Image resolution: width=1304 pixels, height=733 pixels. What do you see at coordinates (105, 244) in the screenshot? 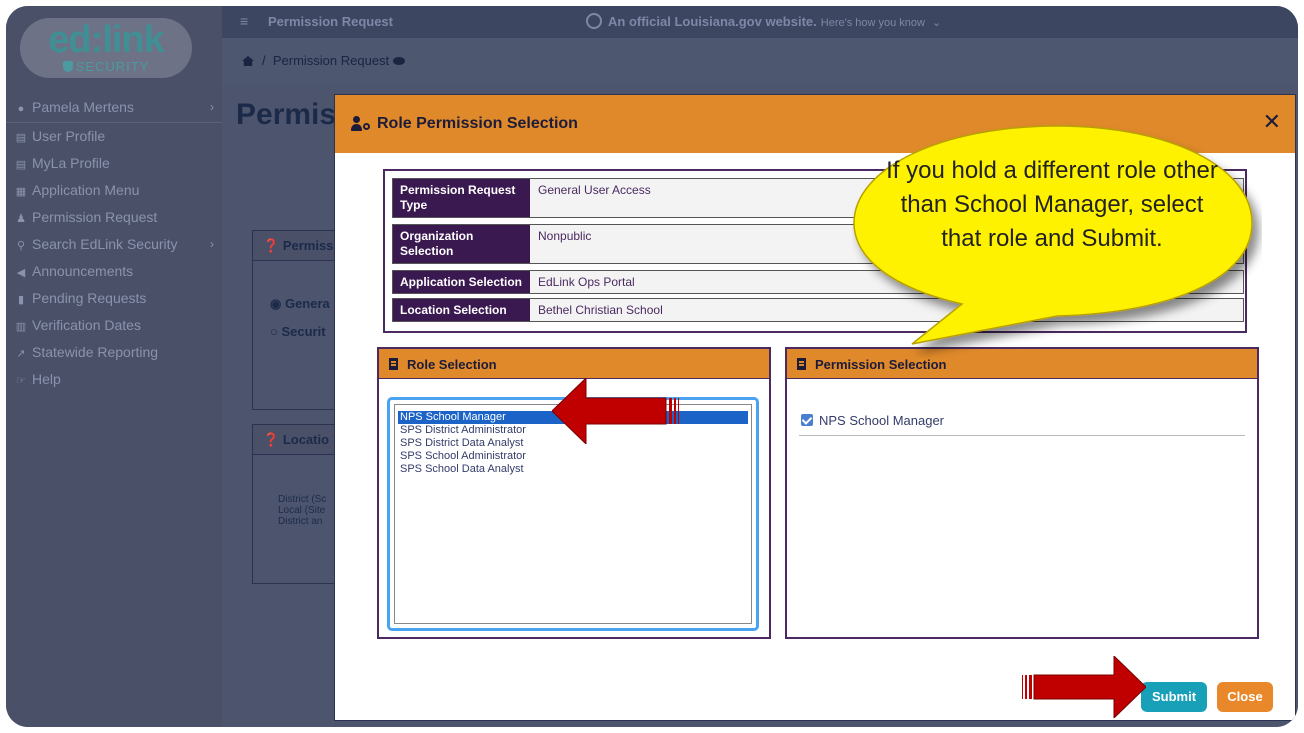
I see `sidebar-item-label: Search EdLink Security` at bounding box center [105, 244].